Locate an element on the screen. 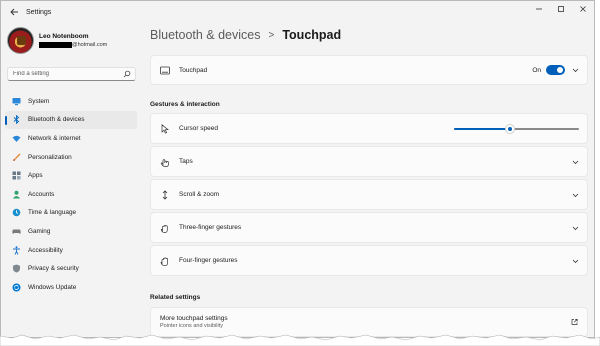  section-heading-related: Related settings is located at coordinates (175, 297).